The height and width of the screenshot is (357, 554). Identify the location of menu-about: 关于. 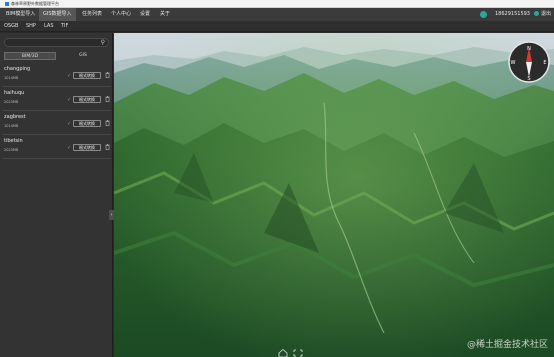
(165, 14).